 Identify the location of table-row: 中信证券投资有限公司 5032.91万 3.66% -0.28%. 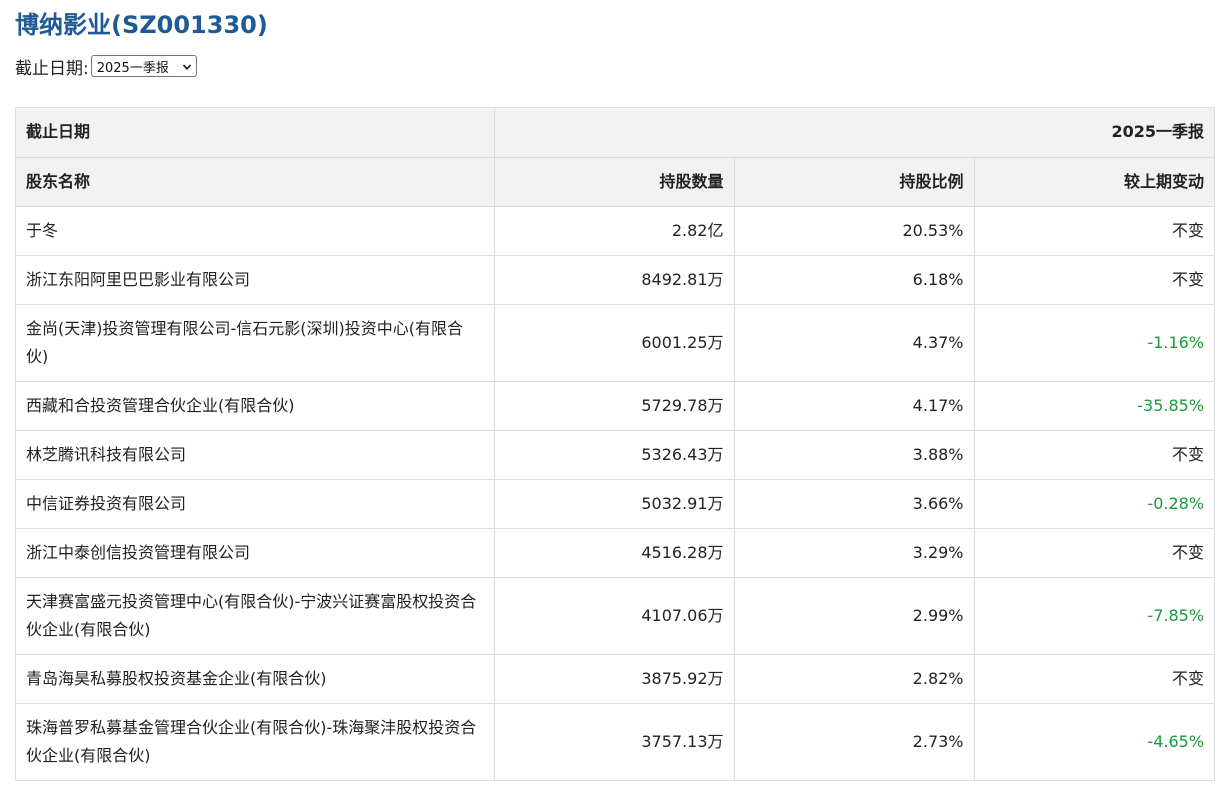
(615, 503).